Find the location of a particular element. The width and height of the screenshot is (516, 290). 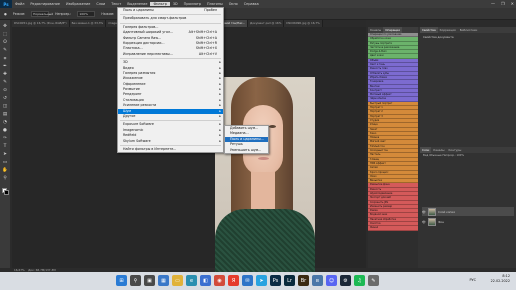

filter-menu-item: Другое ▸ is located at coordinates (170, 116).